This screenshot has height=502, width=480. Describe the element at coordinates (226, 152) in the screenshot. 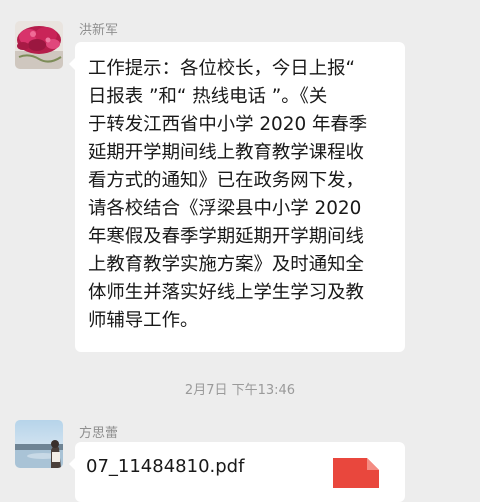

I see `message-line: 延期开学期间线上教育教学课程收` at that location.